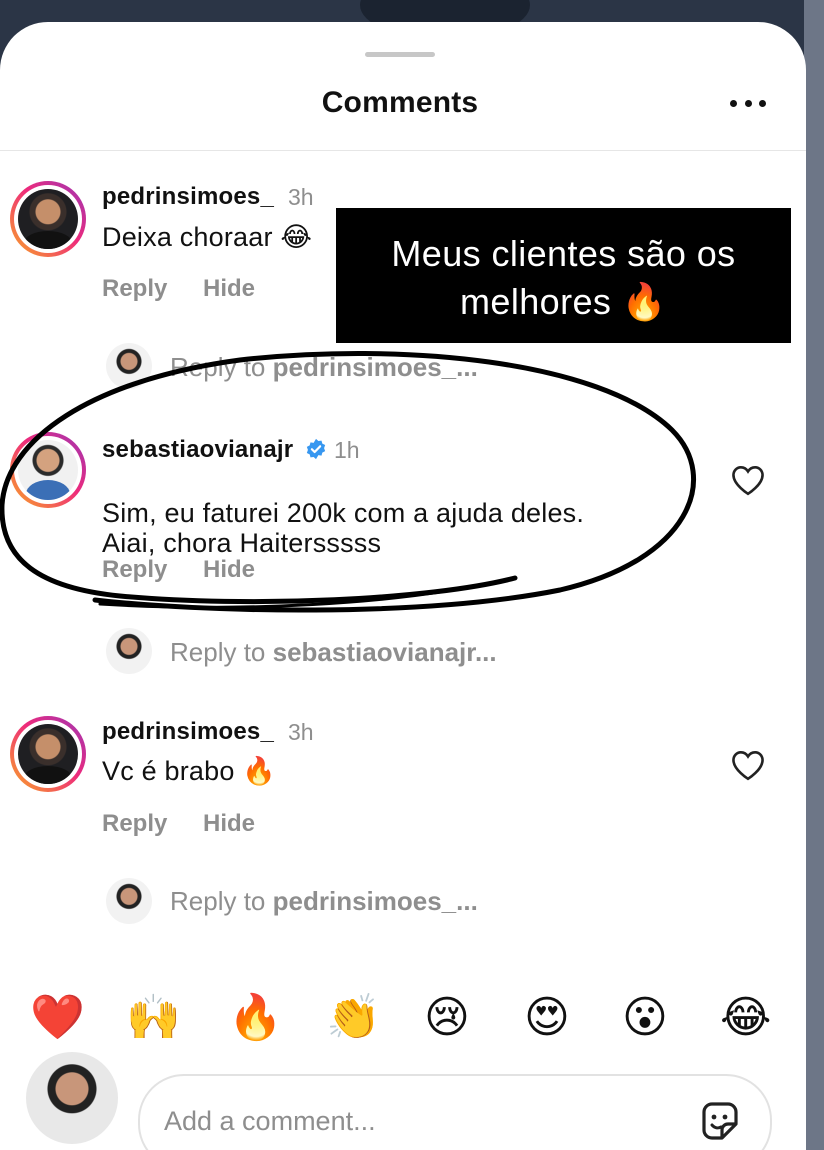  Describe the element at coordinates (189, 771) in the screenshot. I see `comment-text: Vc é brabo 🔥` at that location.